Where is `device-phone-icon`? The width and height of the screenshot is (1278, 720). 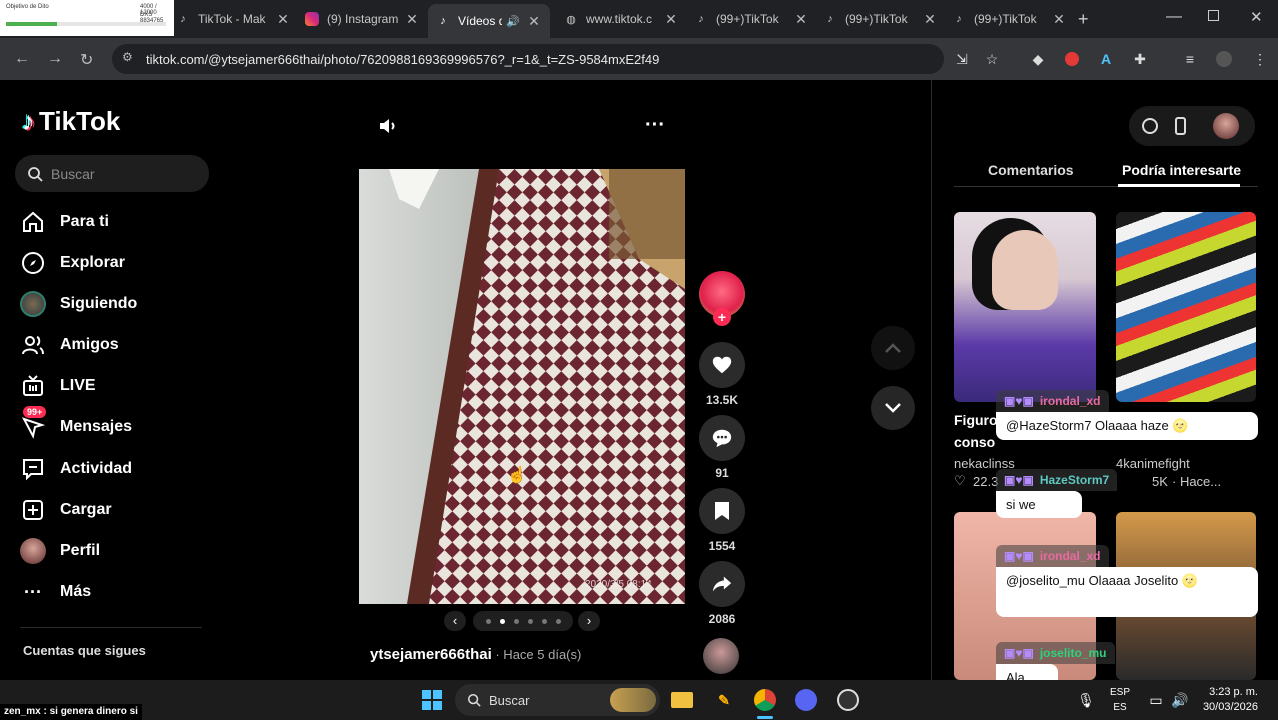
device-phone-icon is located at coordinates (1180, 126).